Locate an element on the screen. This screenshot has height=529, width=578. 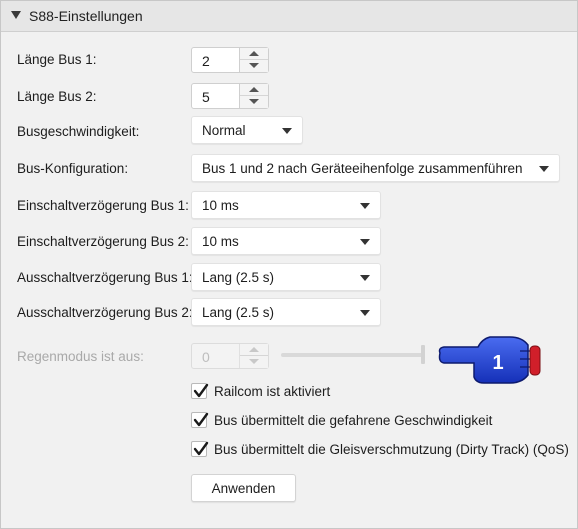
ausschalt-bus1-select: Lang (2.5 s) is located at coordinates (286, 277).